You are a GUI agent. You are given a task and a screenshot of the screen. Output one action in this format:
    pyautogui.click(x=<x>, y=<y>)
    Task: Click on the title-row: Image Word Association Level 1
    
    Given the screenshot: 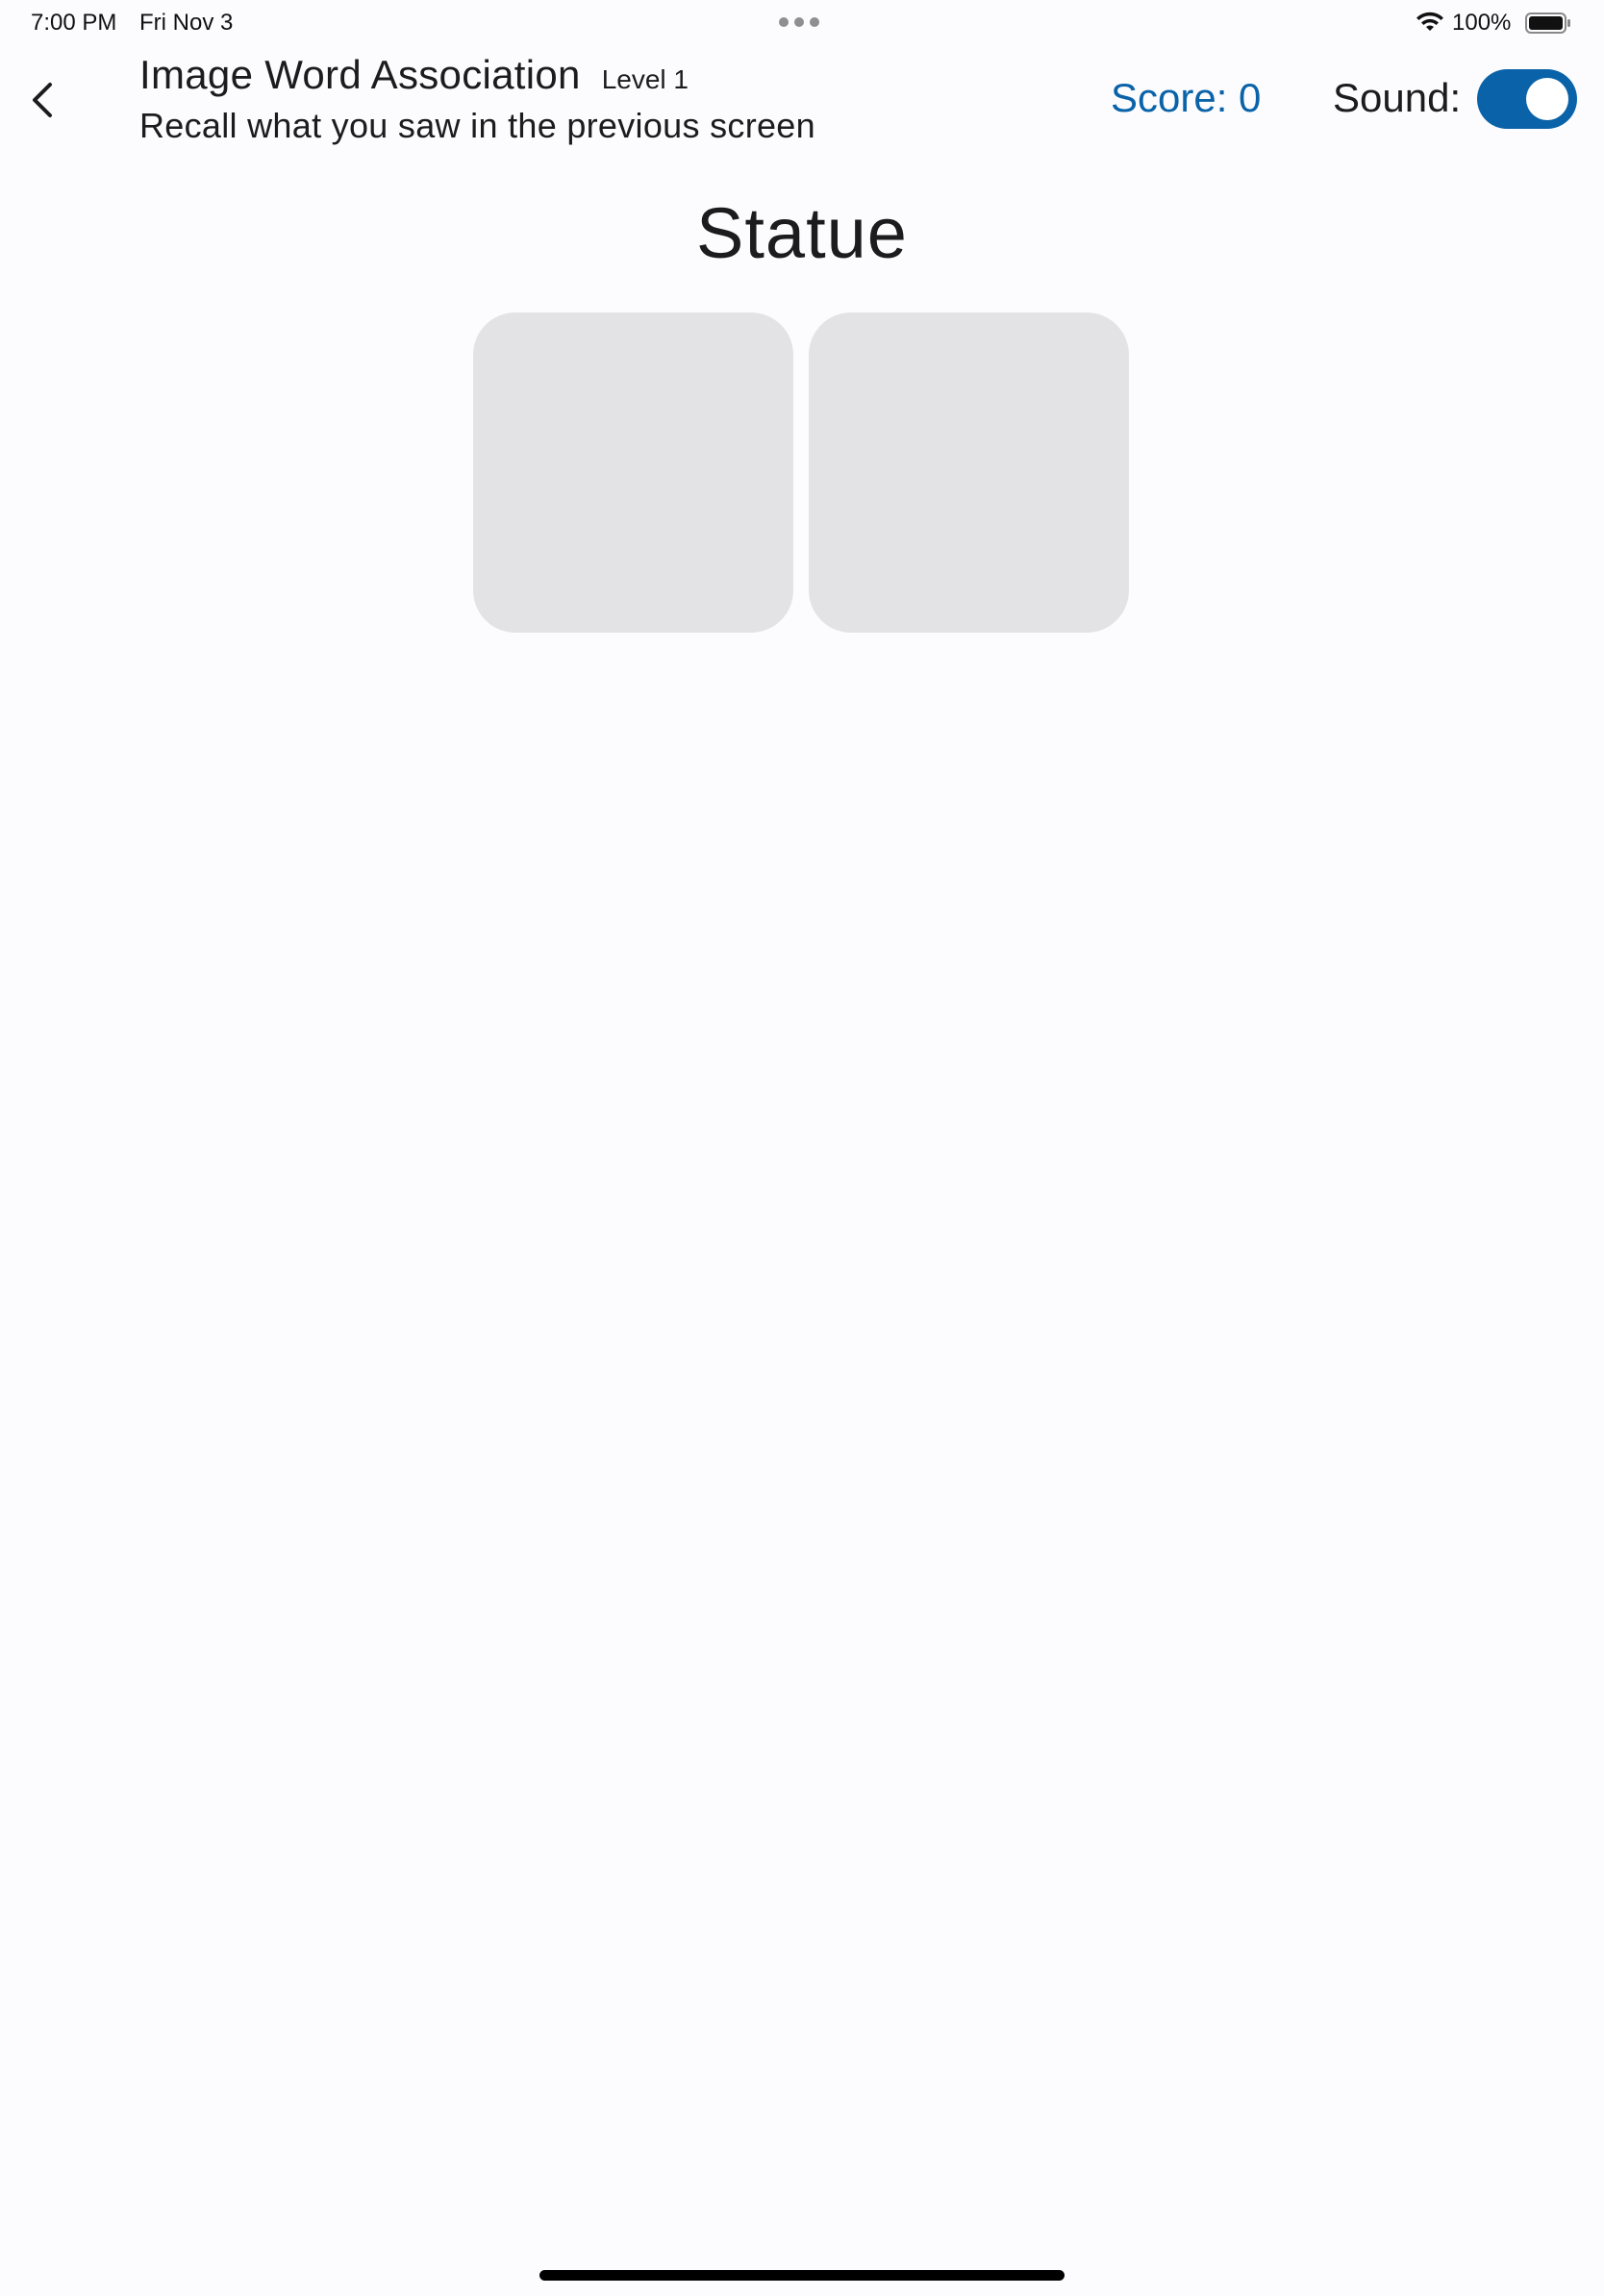 What is the action you would take?
    pyautogui.click(x=414, y=75)
    